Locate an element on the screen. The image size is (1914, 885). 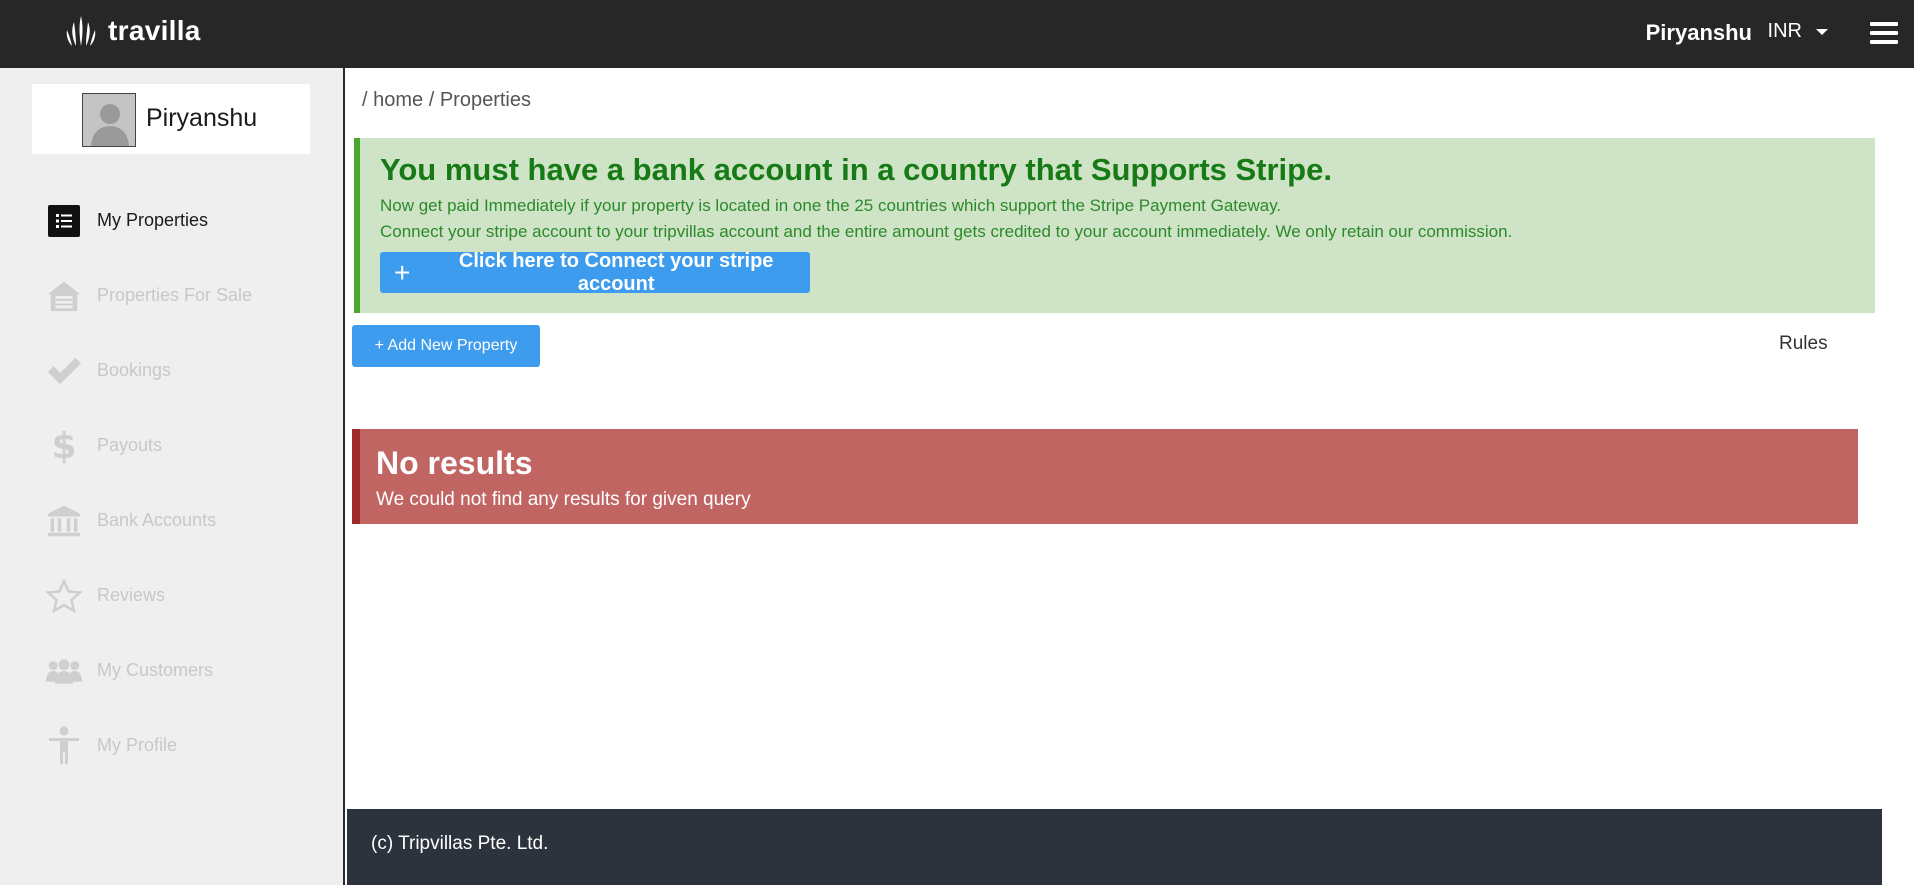
sidebar-item-my-properties: My Properties is located at coordinates (172, 220).